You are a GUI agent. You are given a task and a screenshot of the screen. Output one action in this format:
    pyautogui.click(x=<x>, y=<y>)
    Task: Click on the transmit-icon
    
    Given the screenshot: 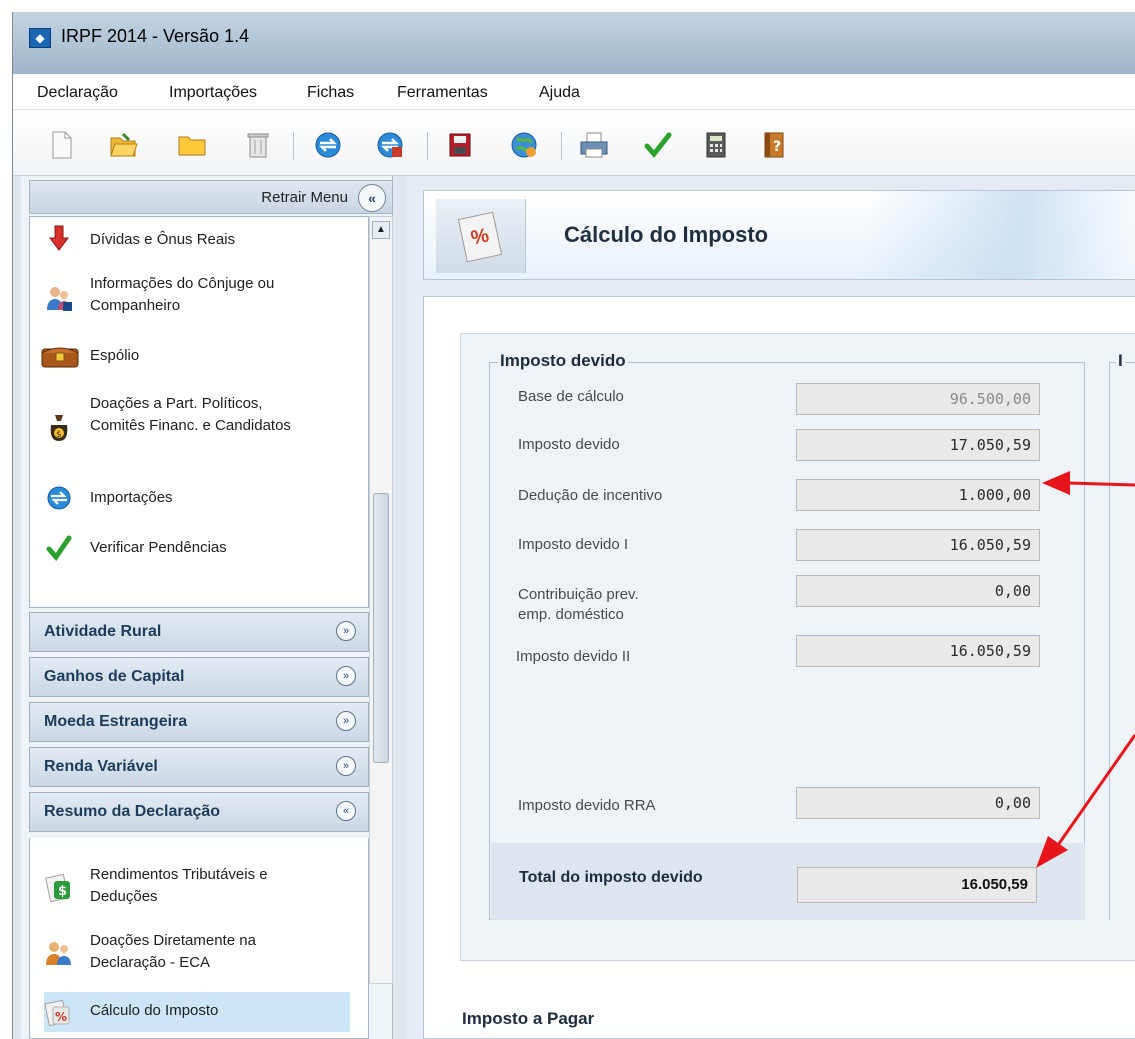 What is the action you would take?
    pyautogui.click(x=390, y=145)
    